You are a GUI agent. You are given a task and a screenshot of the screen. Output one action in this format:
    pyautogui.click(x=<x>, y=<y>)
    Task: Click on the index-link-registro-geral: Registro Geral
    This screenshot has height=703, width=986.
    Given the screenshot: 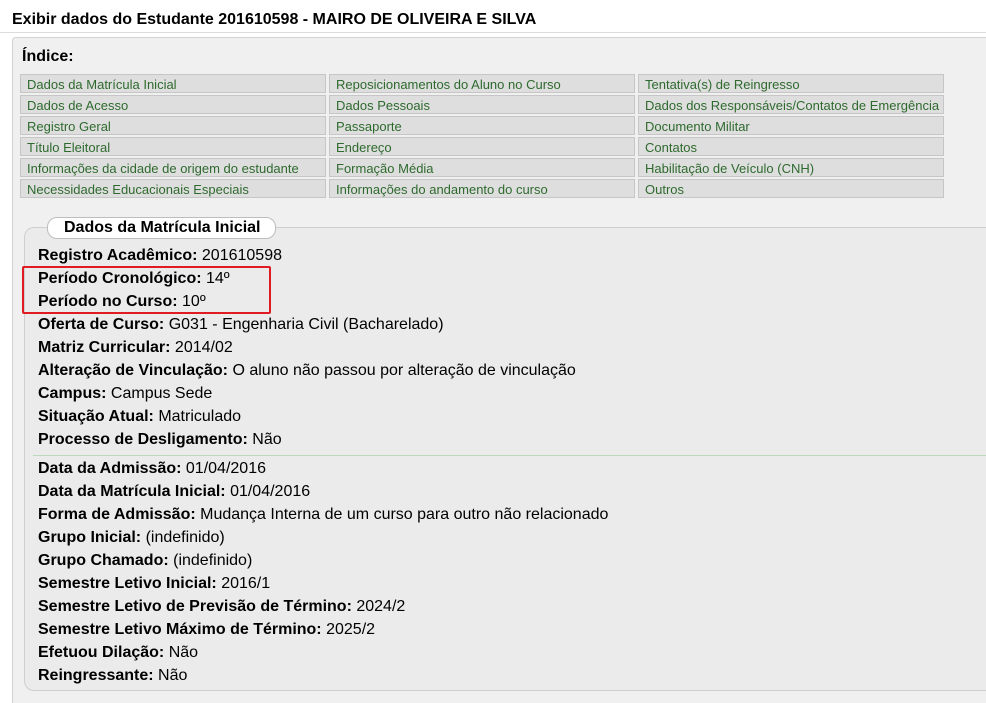 What is the action you would take?
    pyautogui.click(x=173, y=125)
    